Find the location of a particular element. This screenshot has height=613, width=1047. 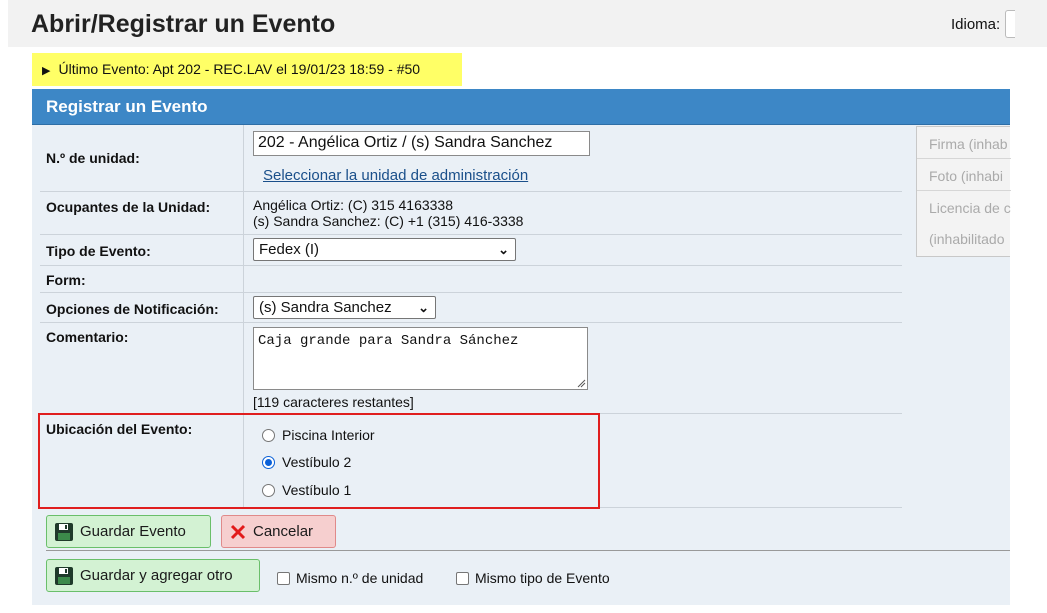

same-unit-checkbox is located at coordinates (283, 578).